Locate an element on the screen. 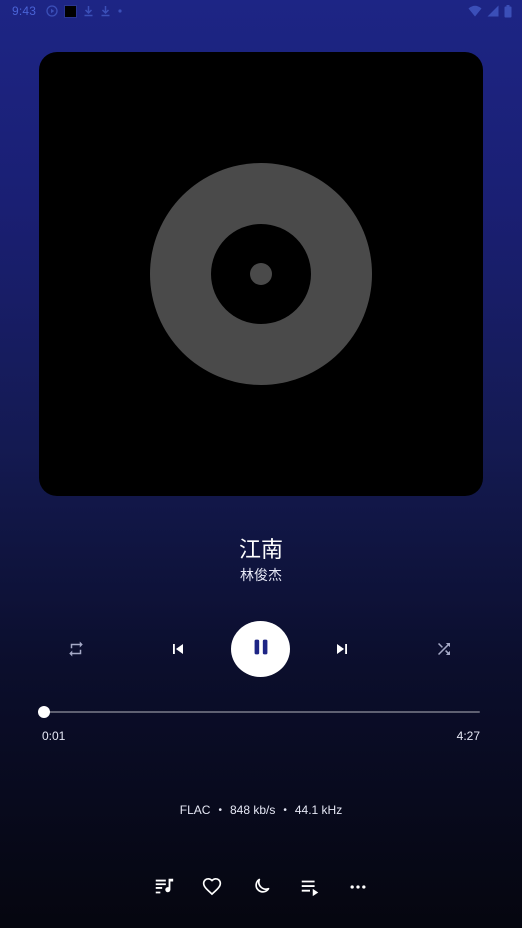 This screenshot has height=928, width=522. skip-next-icon is located at coordinates (342, 649).